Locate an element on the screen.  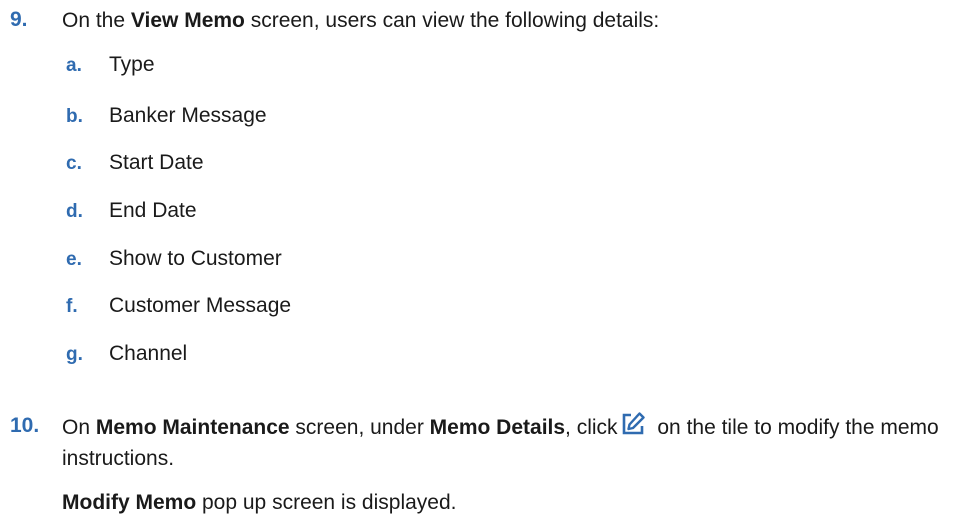
list-item-letter: f. is located at coordinates (72, 306).